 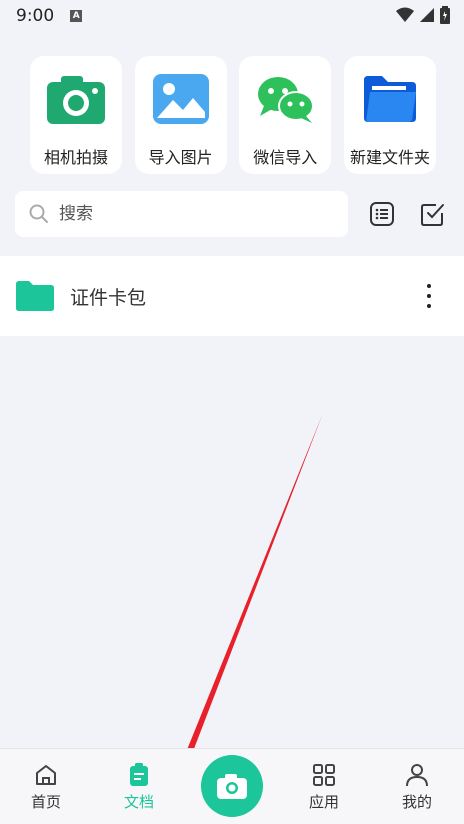 What do you see at coordinates (417, 787) in the screenshot?
I see `nav-mine: 我的` at bounding box center [417, 787].